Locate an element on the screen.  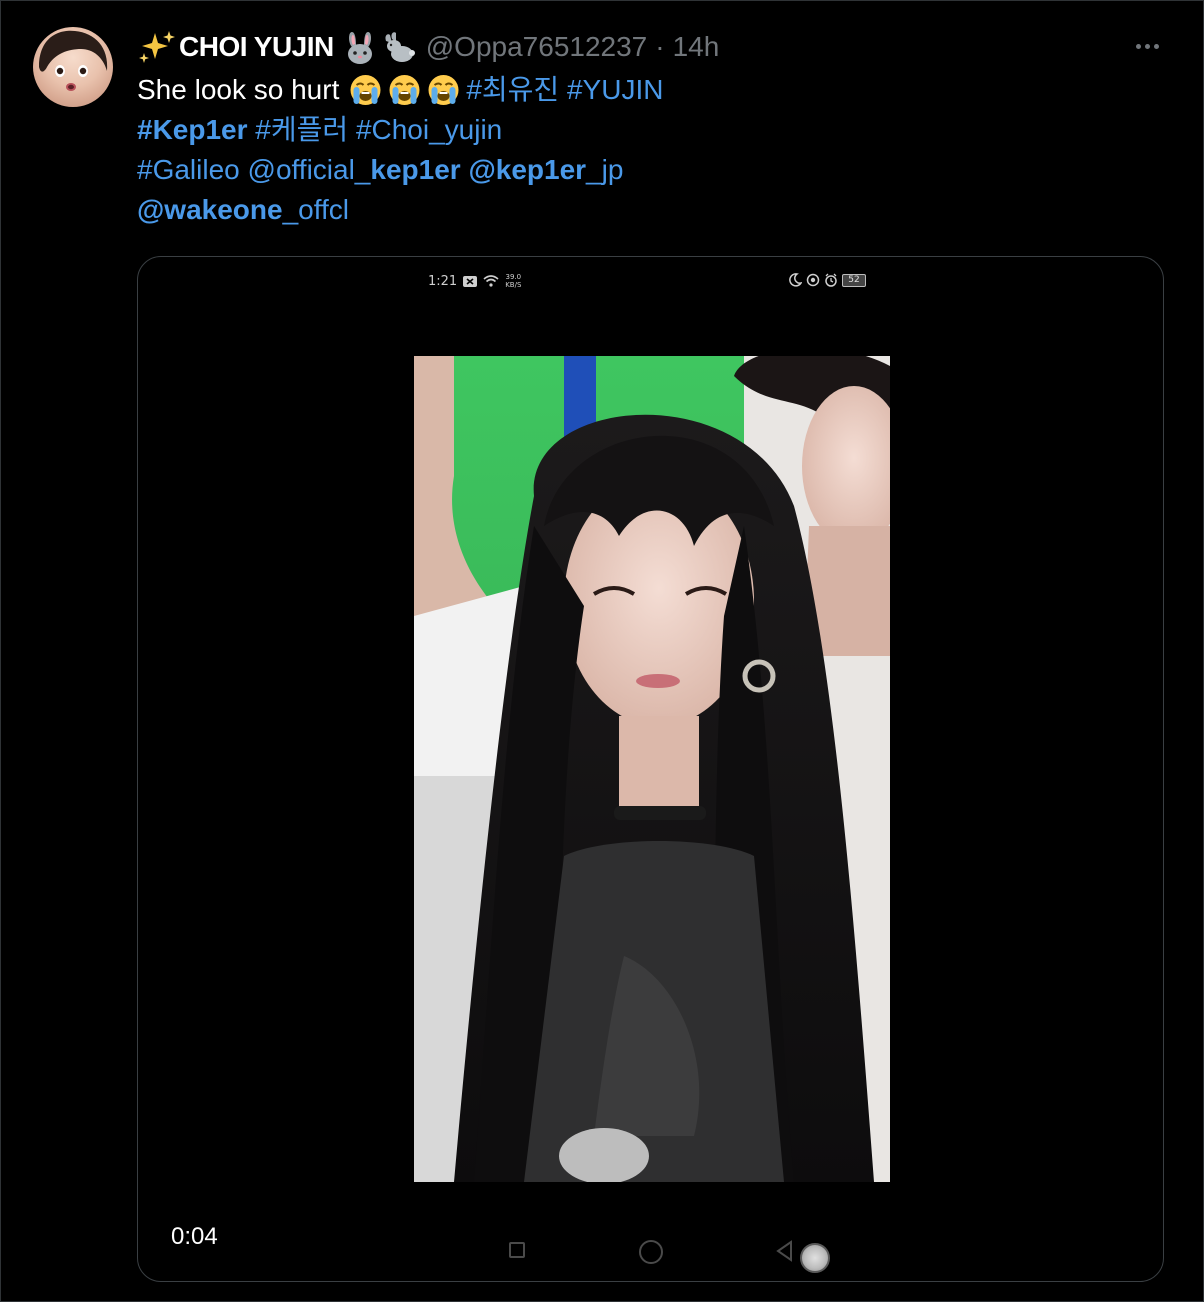
tweet-plain-text: She look so hurt is located at coordinates (238, 89).